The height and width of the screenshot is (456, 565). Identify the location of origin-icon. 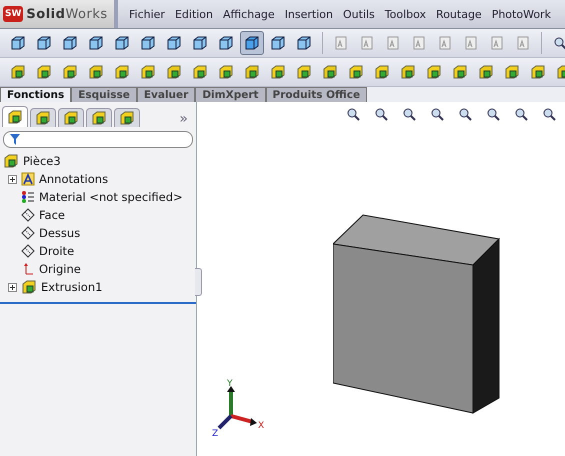
(28, 269).